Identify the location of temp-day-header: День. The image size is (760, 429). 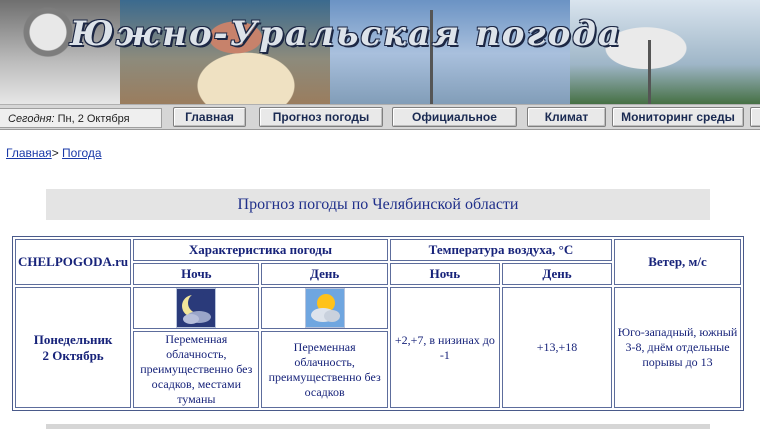
(557, 274).